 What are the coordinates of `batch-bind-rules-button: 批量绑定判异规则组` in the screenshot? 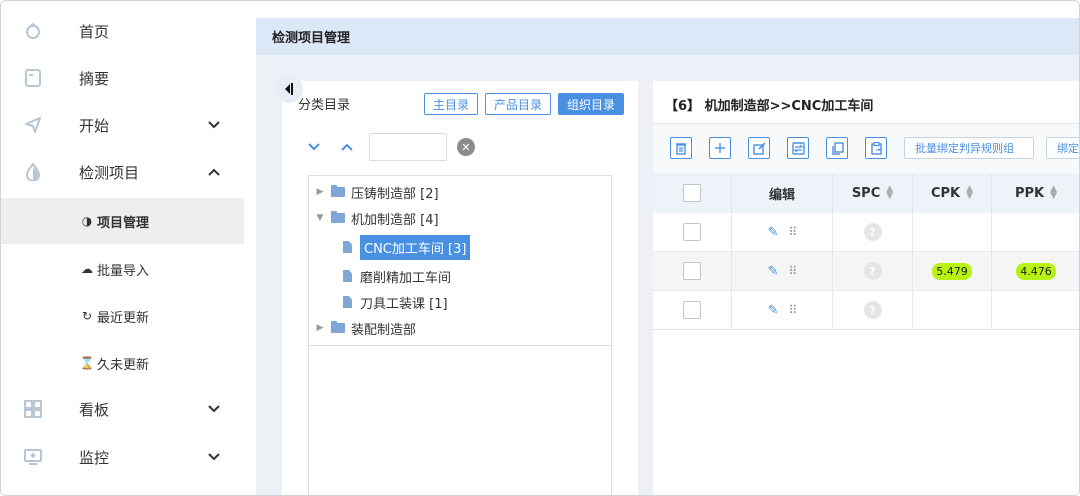 It's located at (969, 148).